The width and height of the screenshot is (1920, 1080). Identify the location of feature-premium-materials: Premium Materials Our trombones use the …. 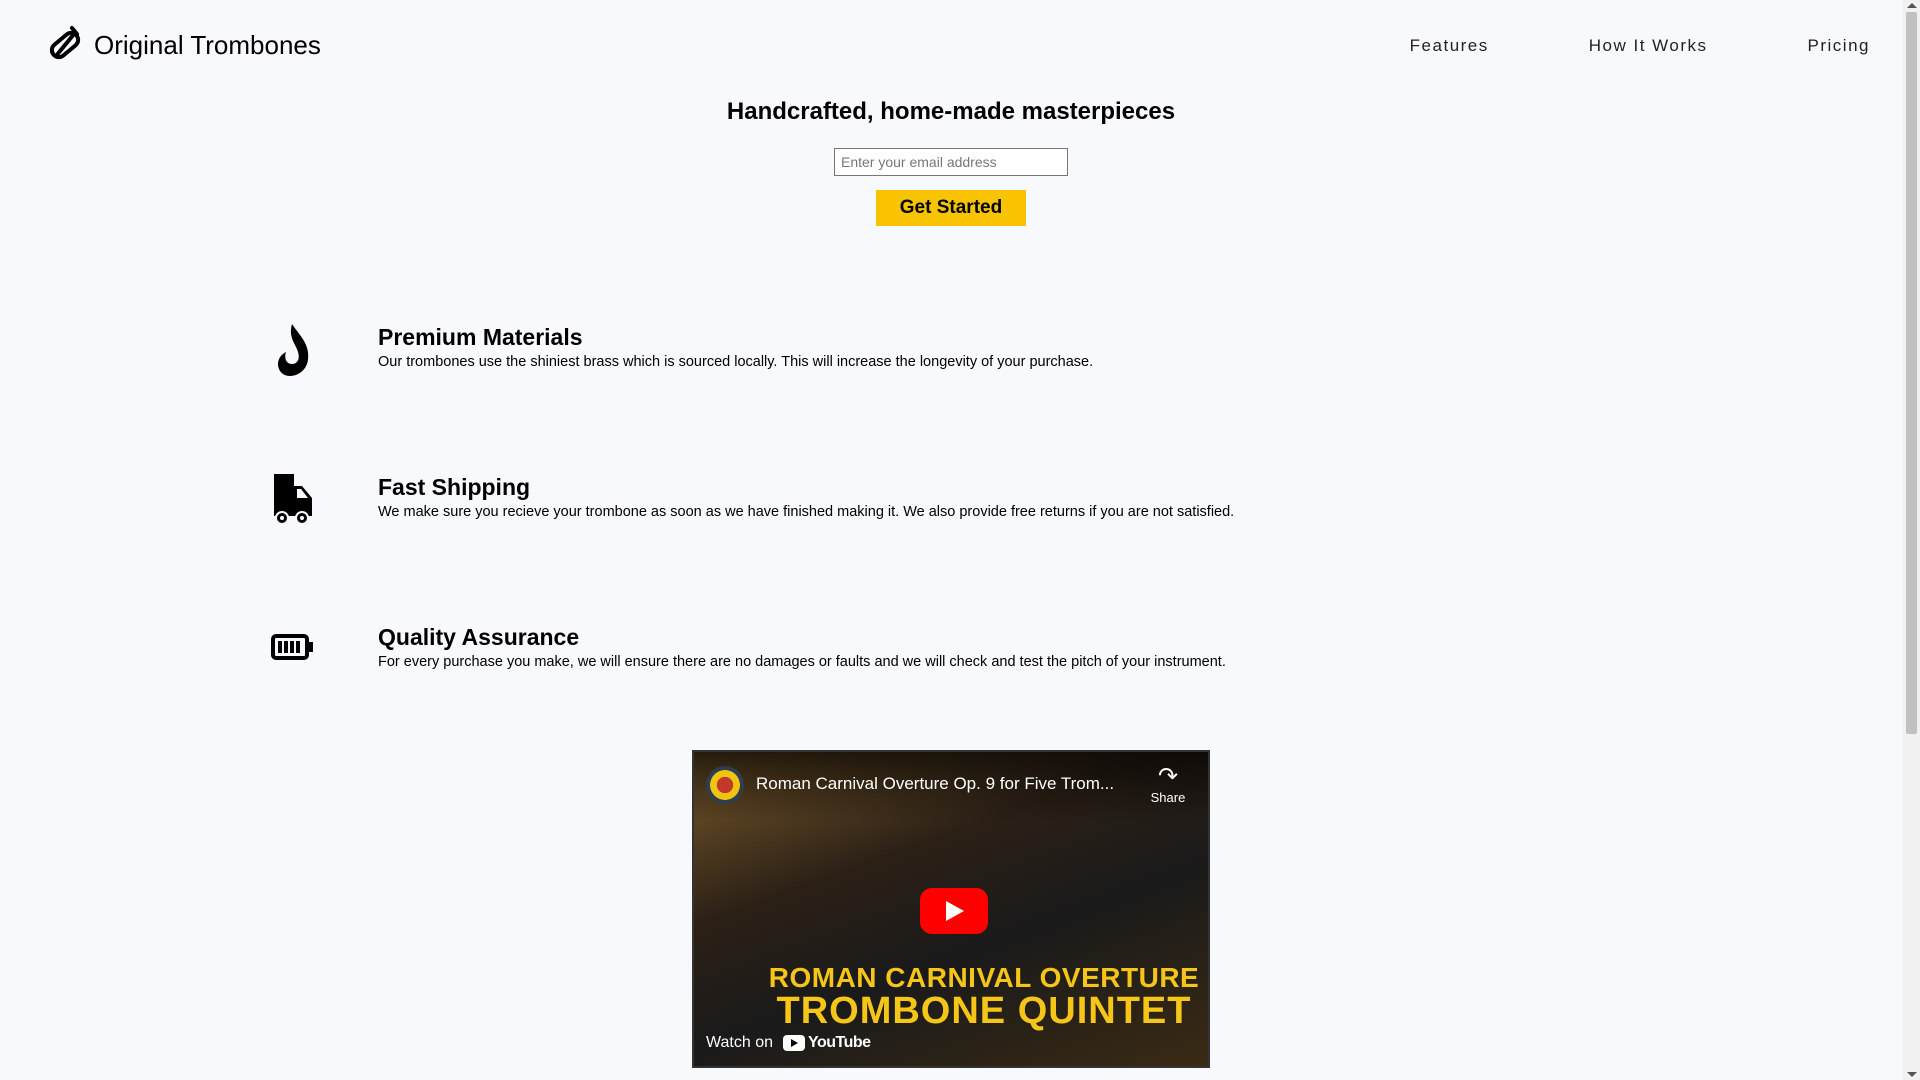
(970, 362).